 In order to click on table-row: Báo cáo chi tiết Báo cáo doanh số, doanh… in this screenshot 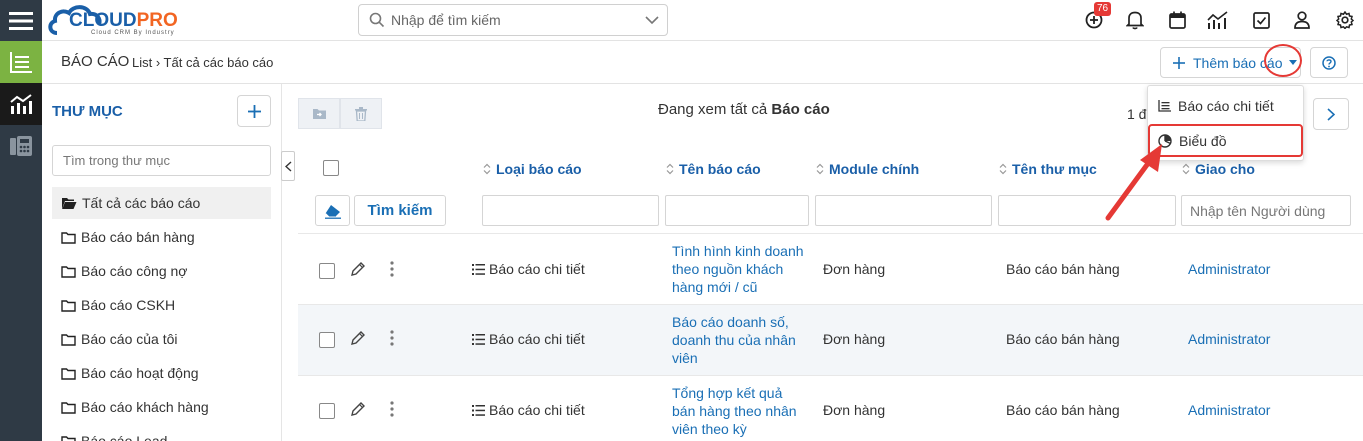, I will do `click(830, 339)`.